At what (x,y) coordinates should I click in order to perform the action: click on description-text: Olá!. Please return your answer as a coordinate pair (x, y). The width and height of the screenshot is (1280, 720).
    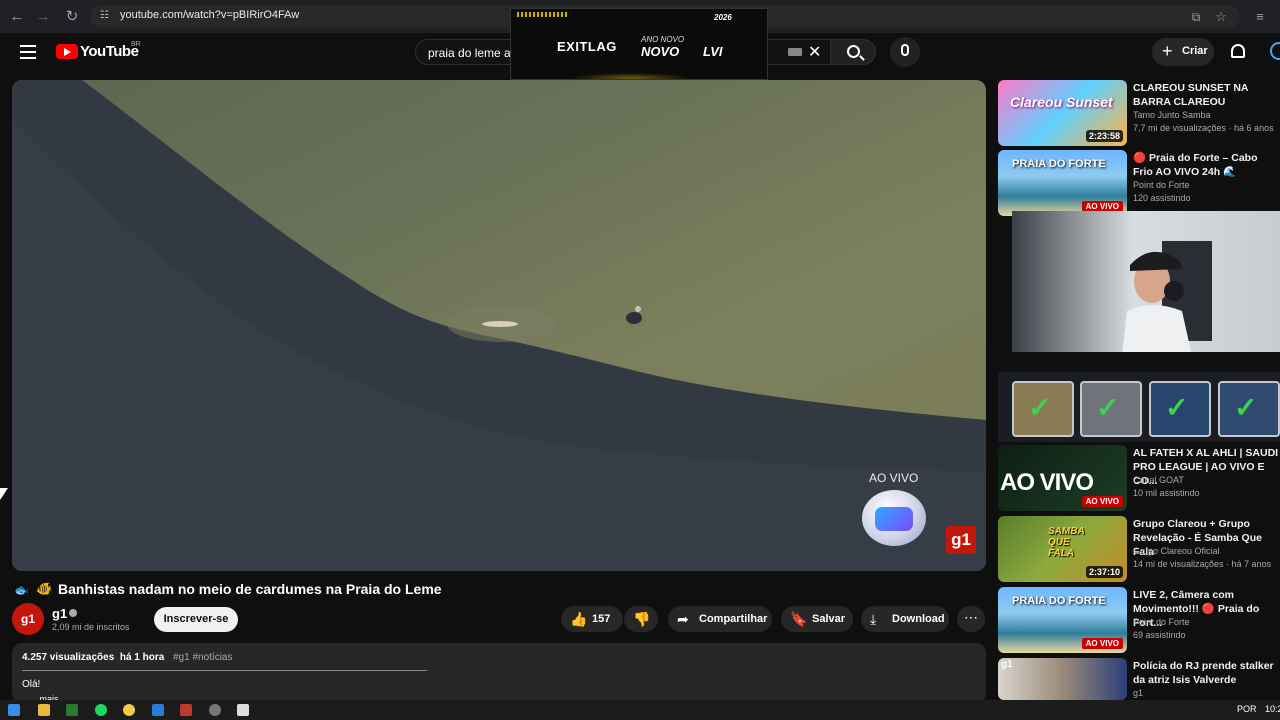
    Looking at the image, I should click on (31, 684).